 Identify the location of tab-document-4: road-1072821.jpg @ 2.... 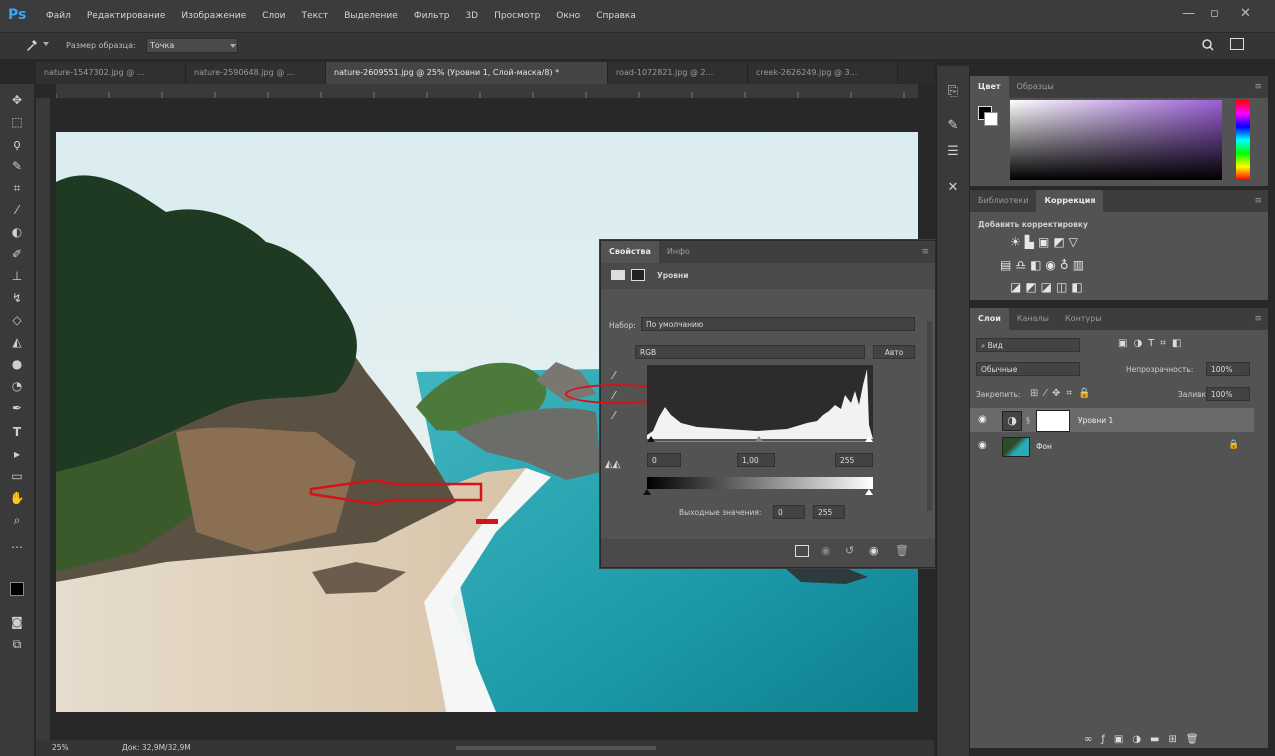
(678, 73).